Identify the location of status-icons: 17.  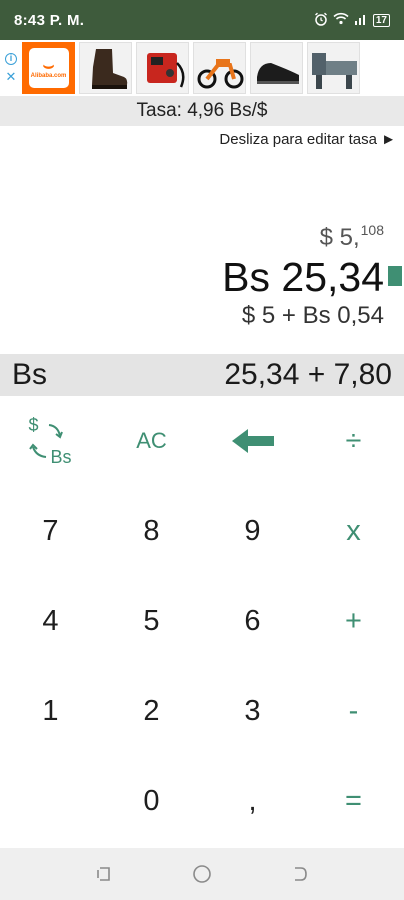
(352, 20).